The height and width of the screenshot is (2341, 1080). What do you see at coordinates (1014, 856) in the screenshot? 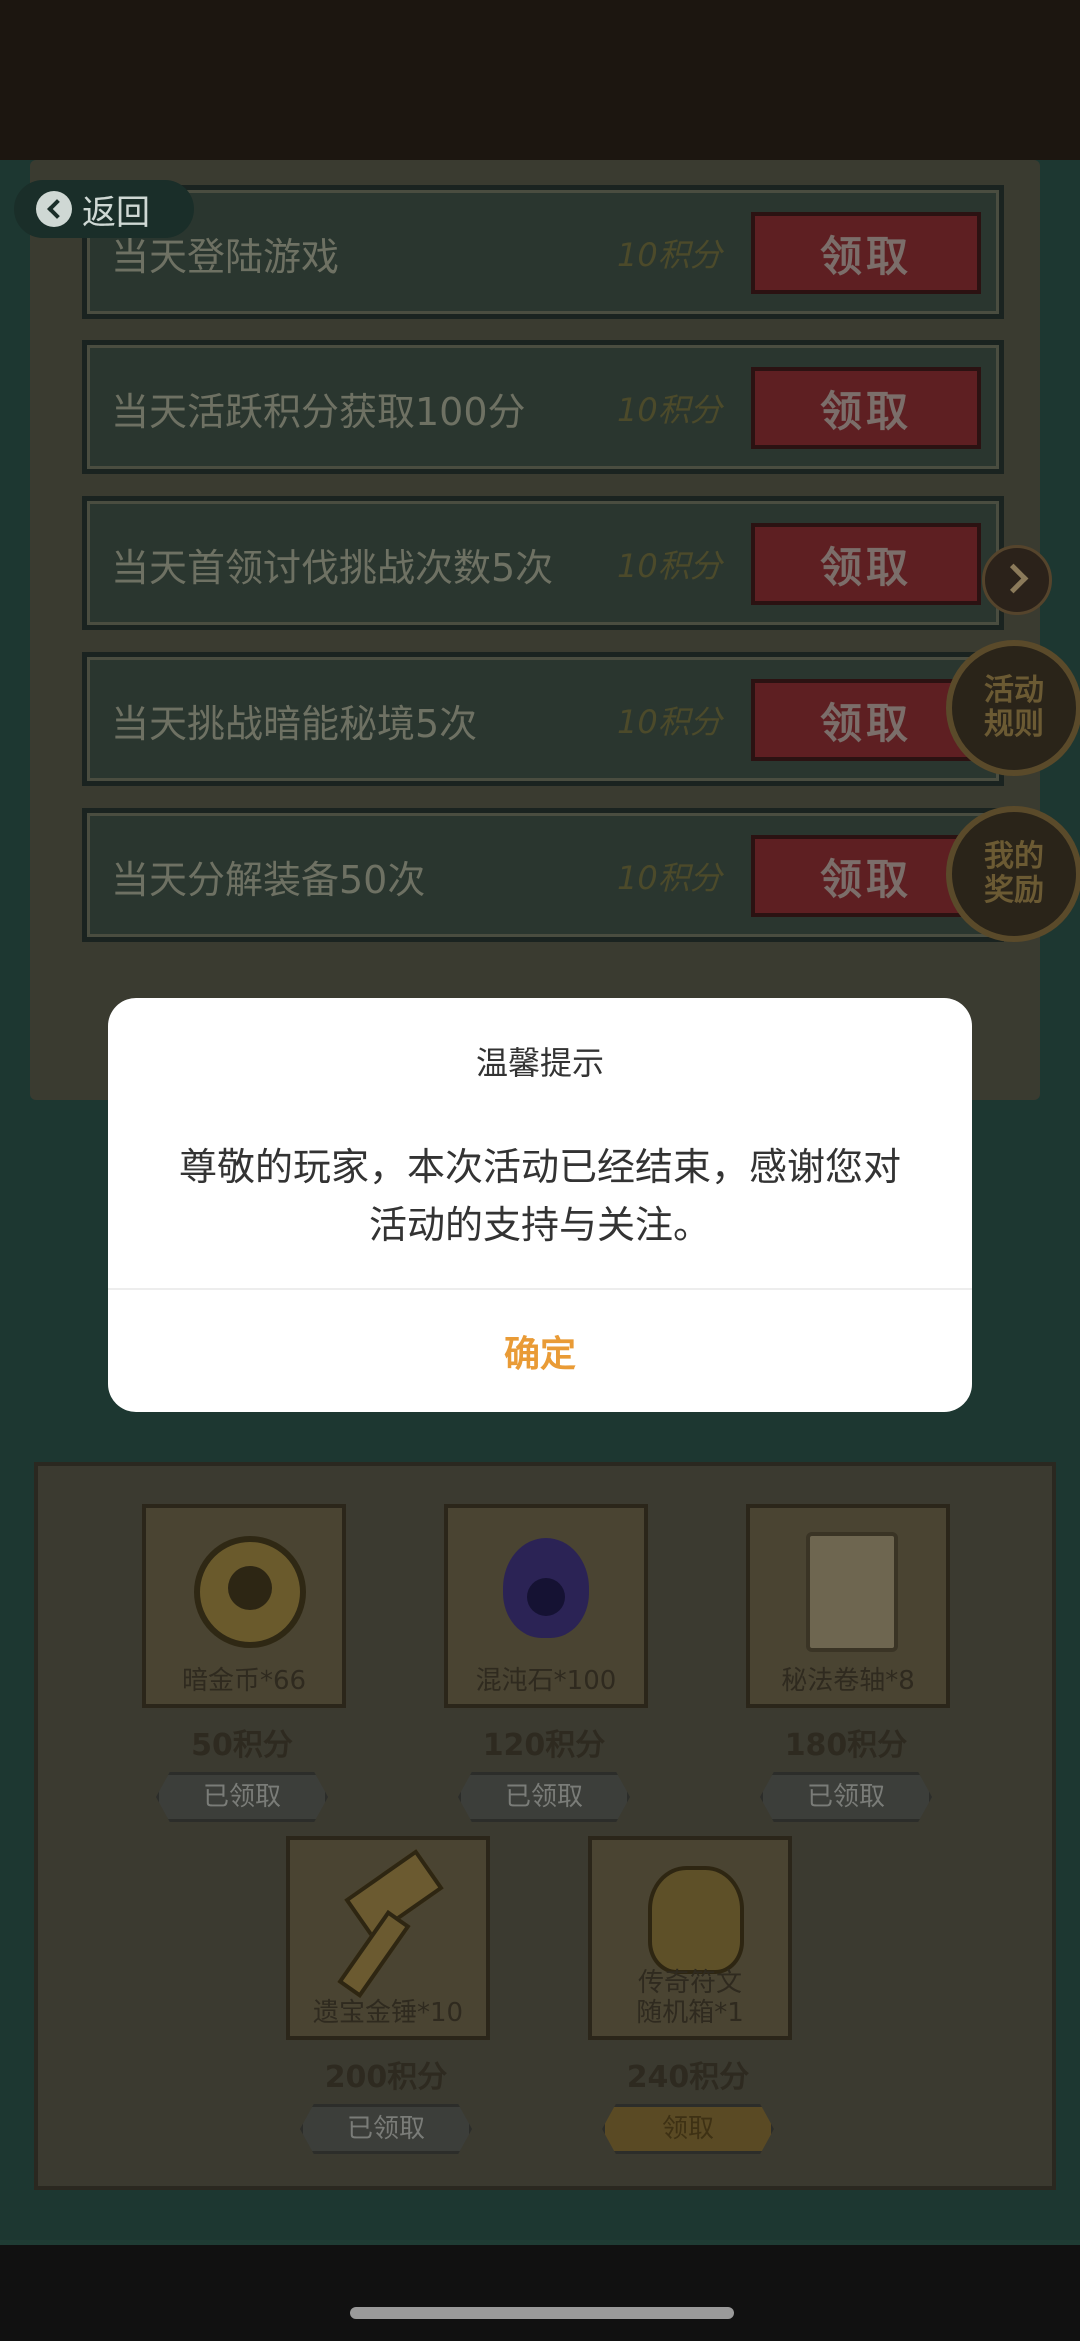
I see `my-rewards-label-line1: 我的` at bounding box center [1014, 856].